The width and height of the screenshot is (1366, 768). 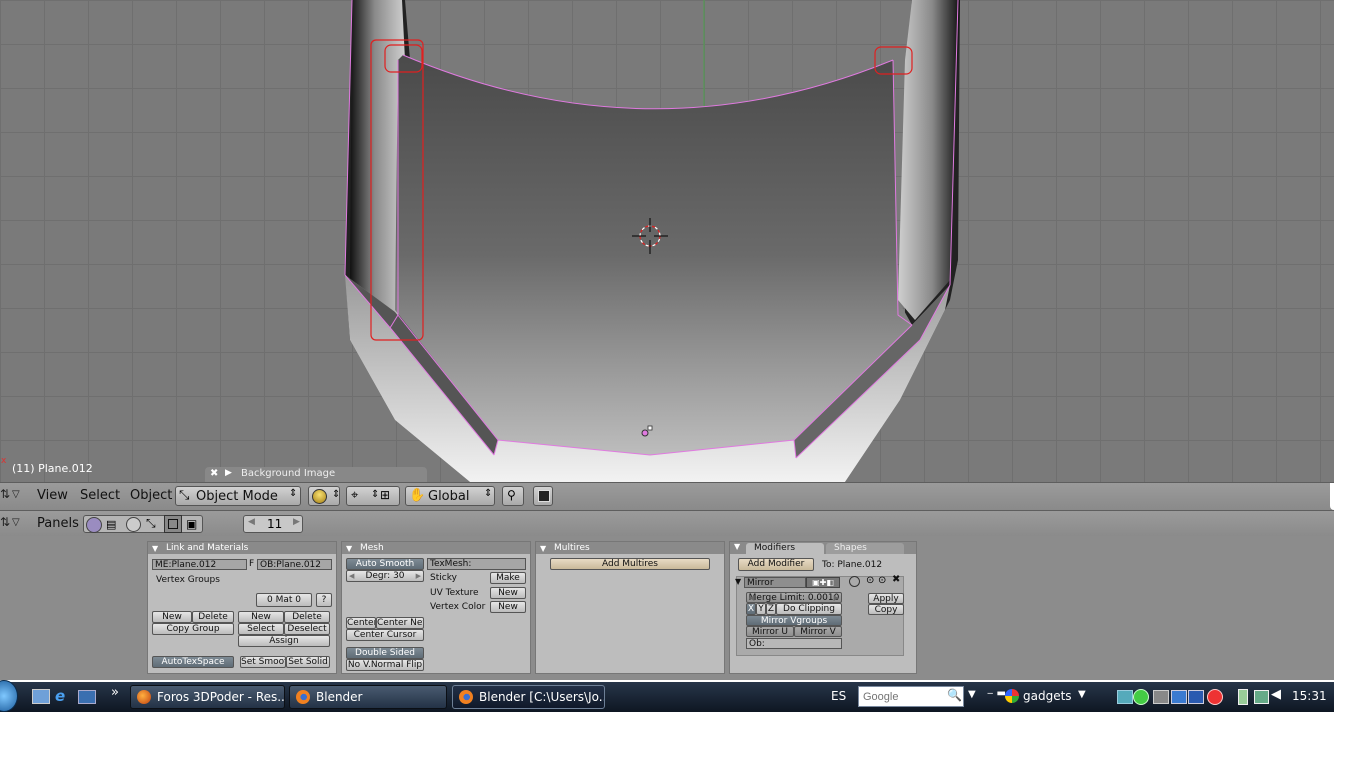 I want to click on minimize-bar-icon: ‒ ▬, so click(x=996, y=693).